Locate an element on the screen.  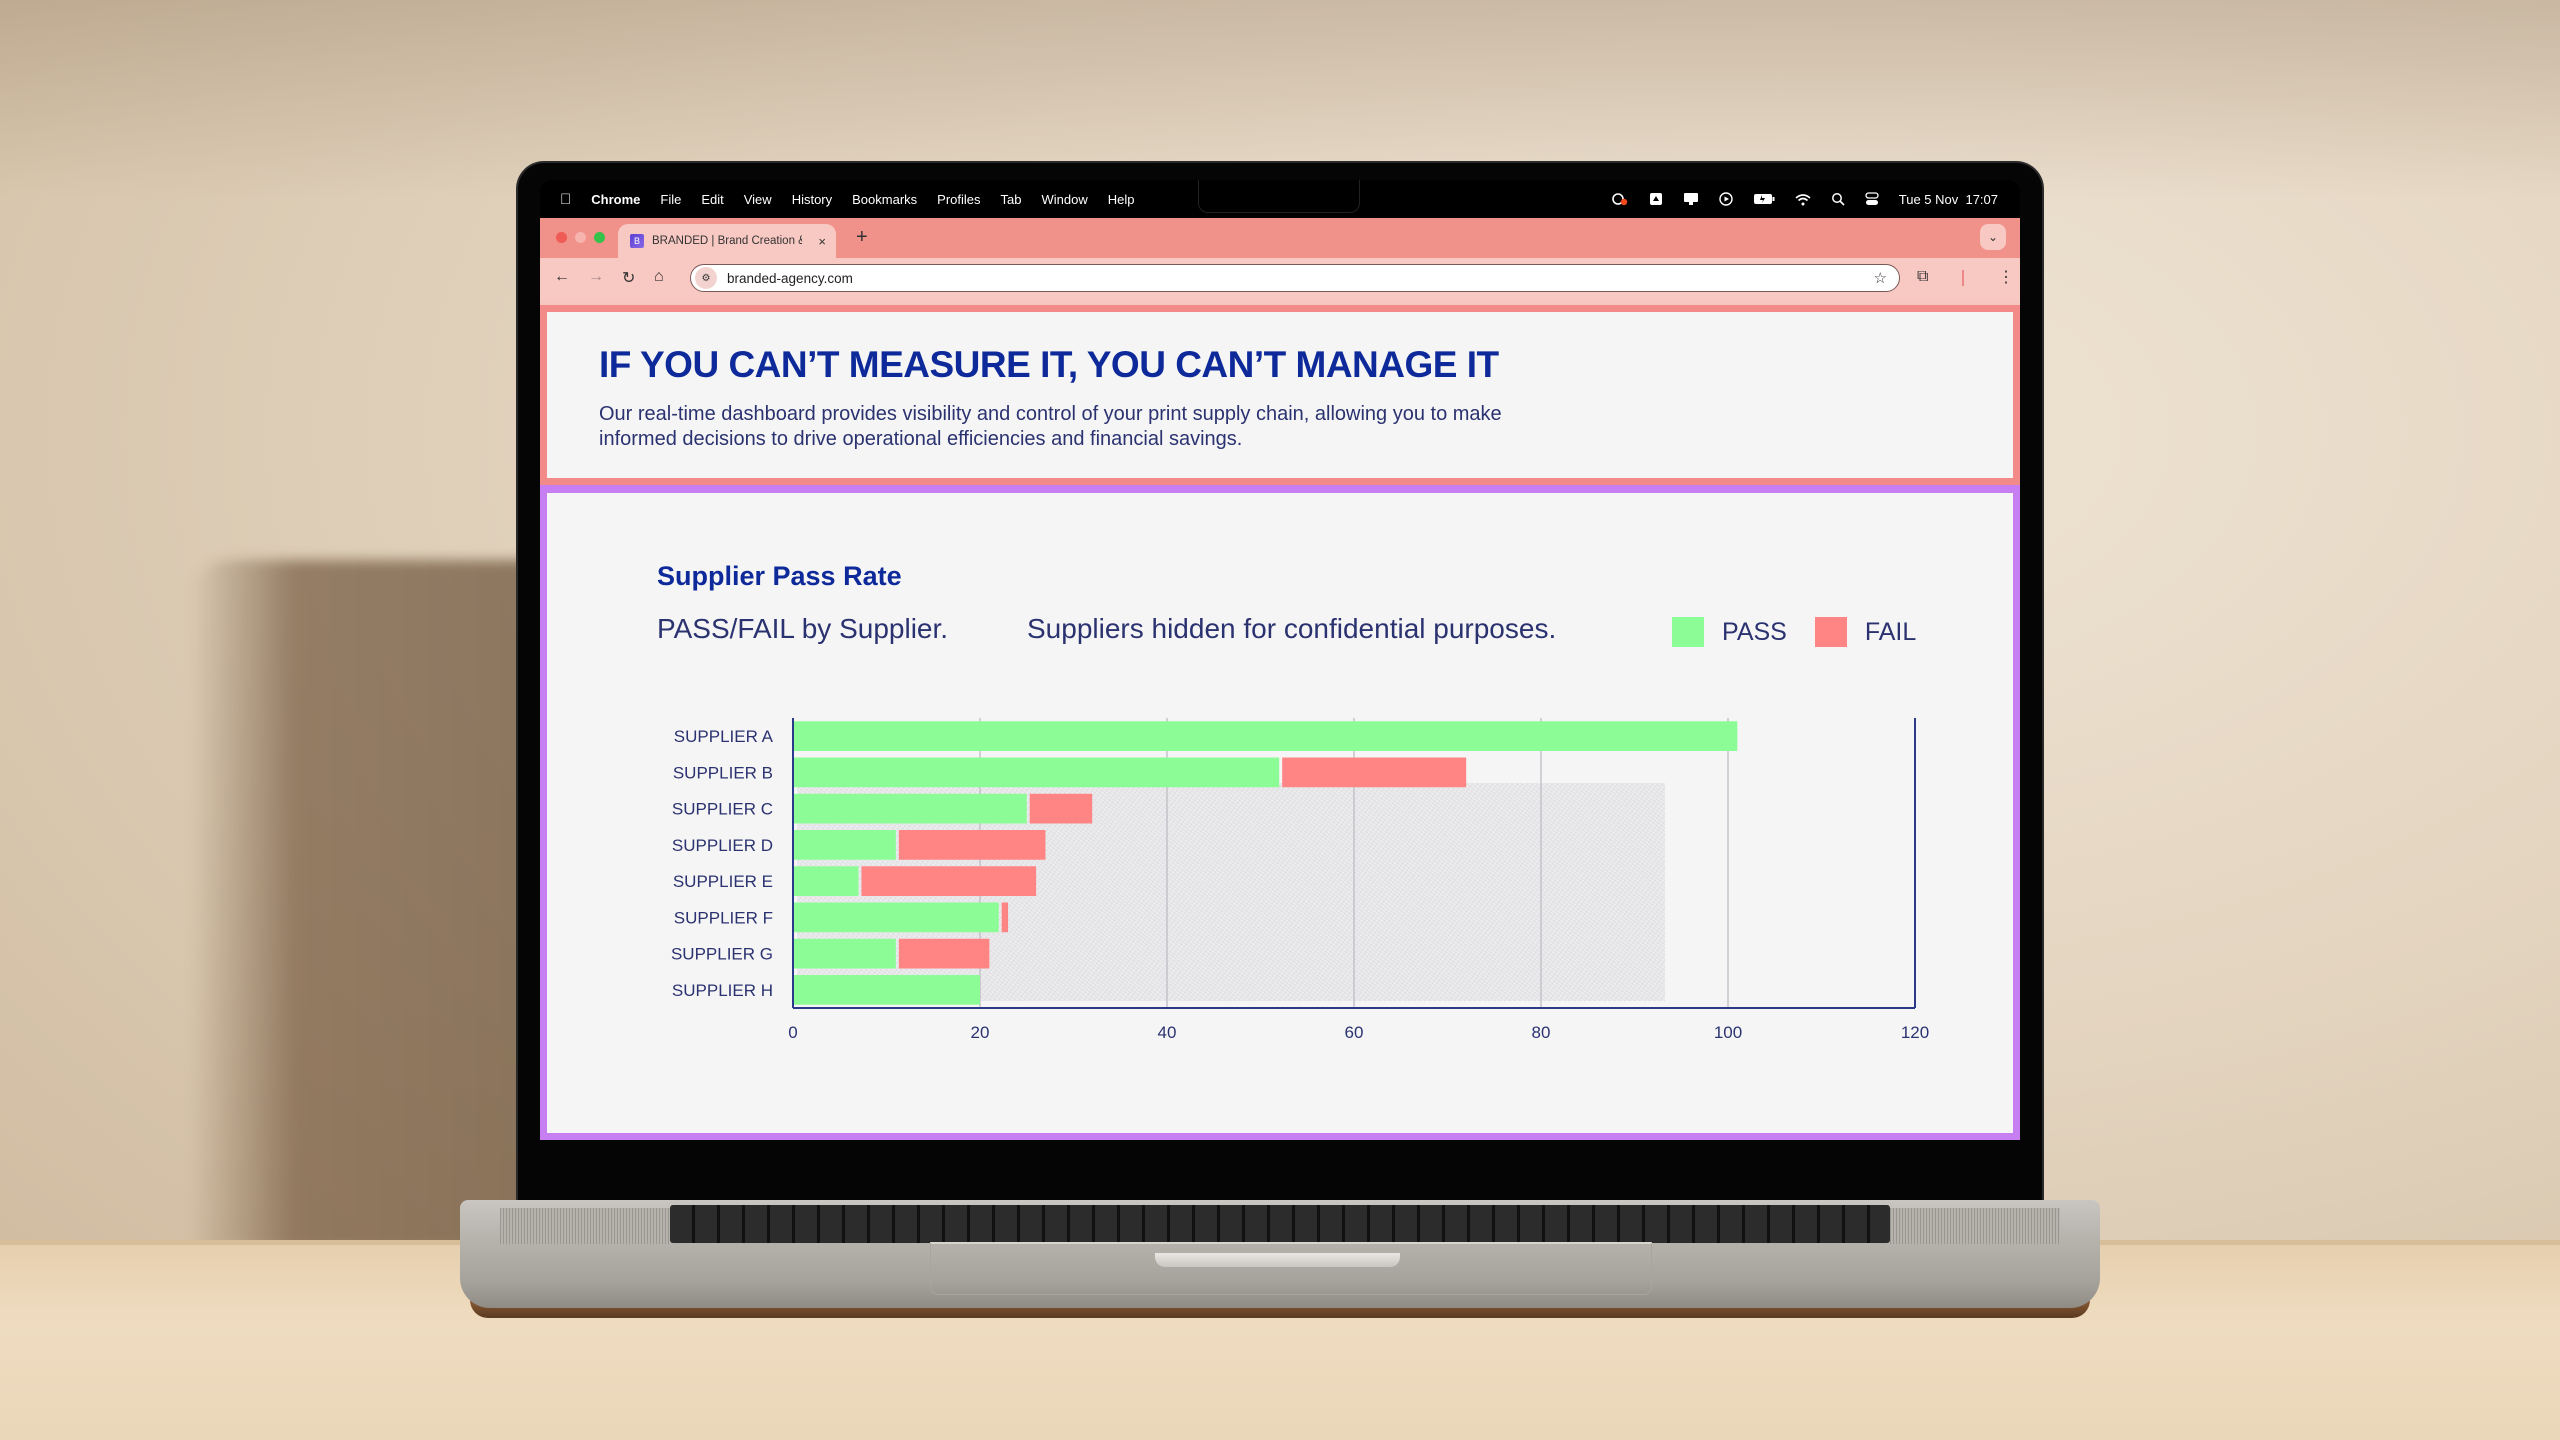
keyboard is located at coordinates (1280, 1224).